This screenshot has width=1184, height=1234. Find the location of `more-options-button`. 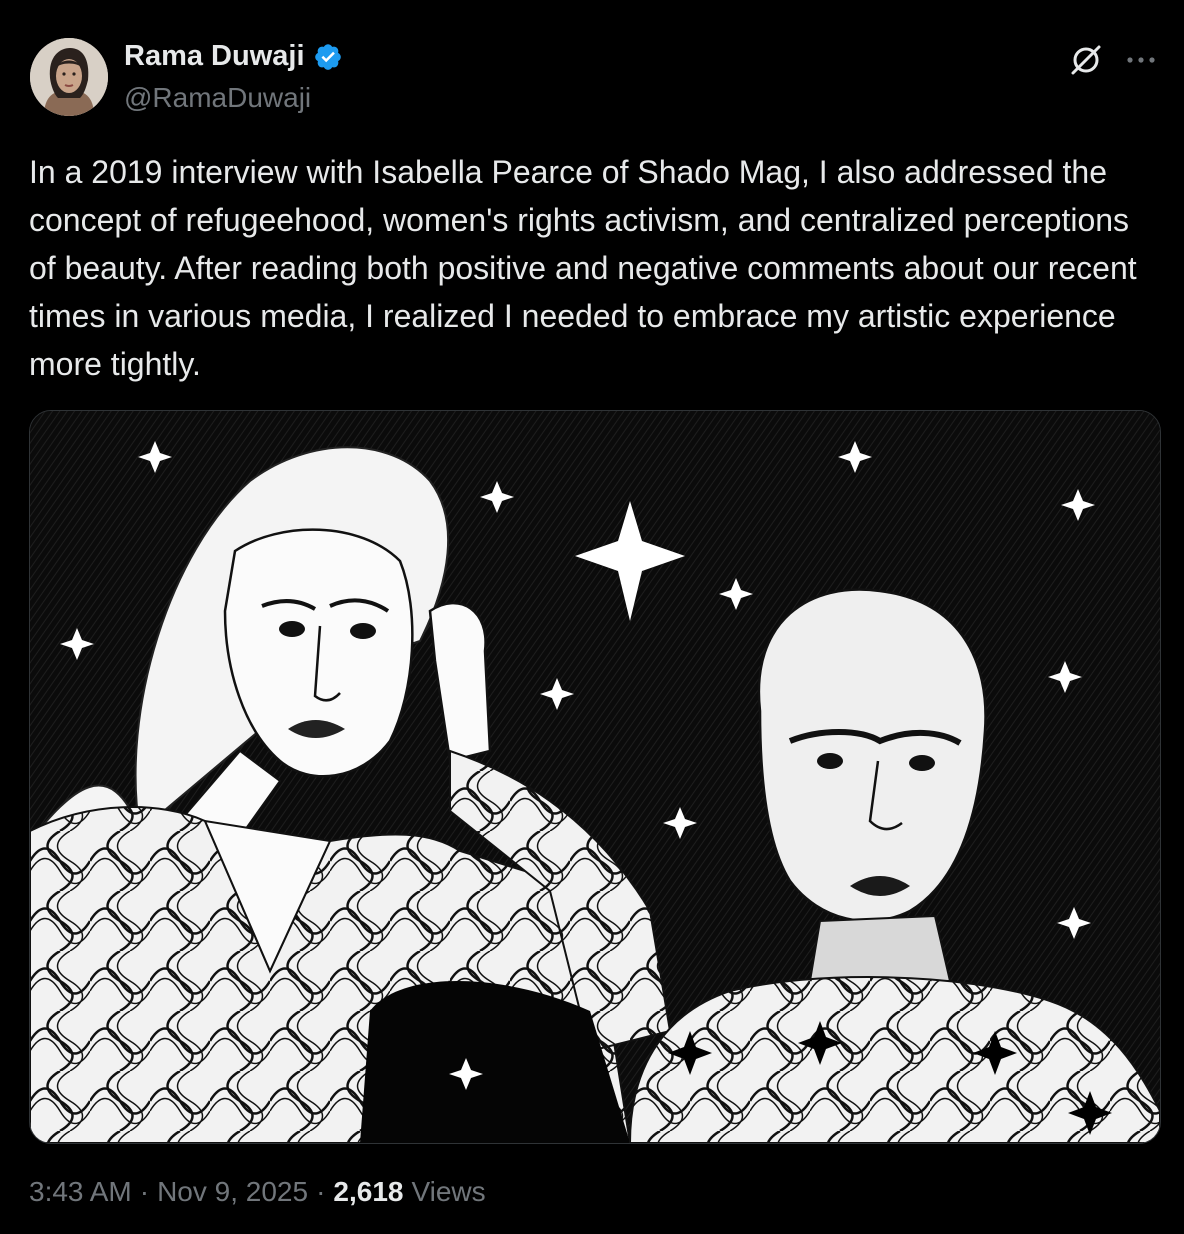

more-options-button is located at coordinates (1141, 60).